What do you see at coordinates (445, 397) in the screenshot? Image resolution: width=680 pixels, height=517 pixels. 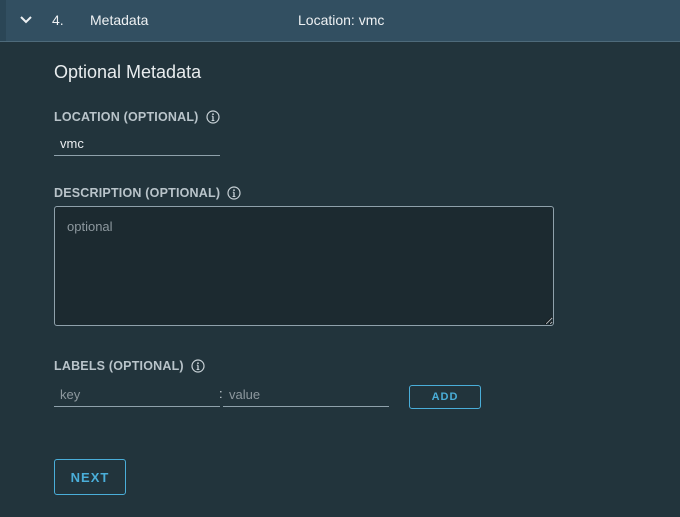 I see `add-label-button: ADD` at bounding box center [445, 397].